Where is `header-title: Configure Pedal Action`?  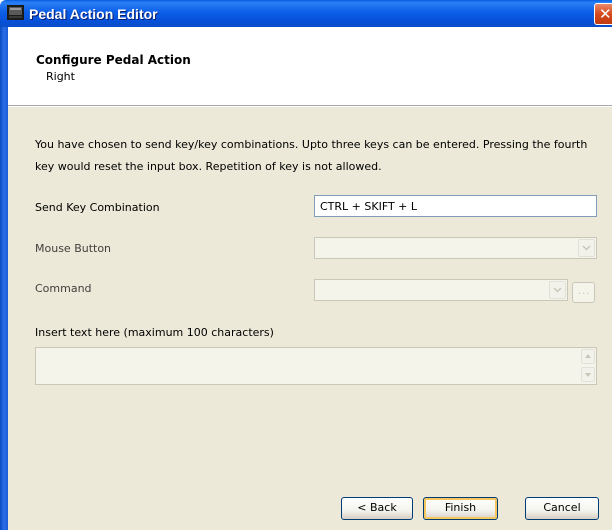 header-title: Configure Pedal Action is located at coordinates (113, 60).